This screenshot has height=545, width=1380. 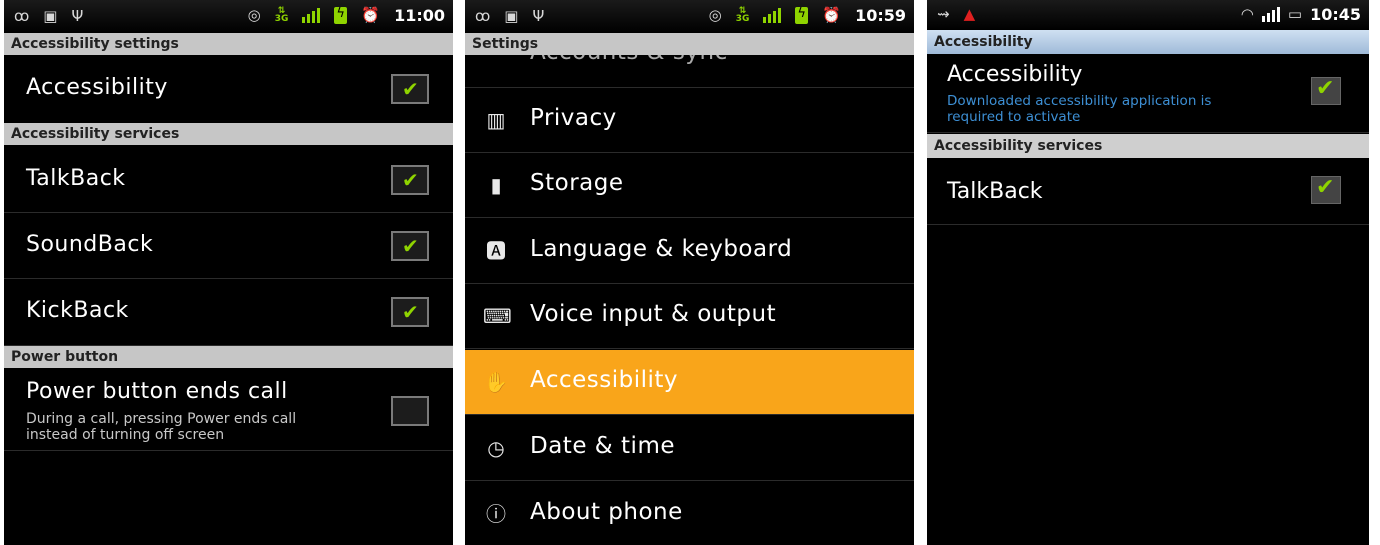 I want to click on screen-title-bar: Accessibility, so click(x=1148, y=42).